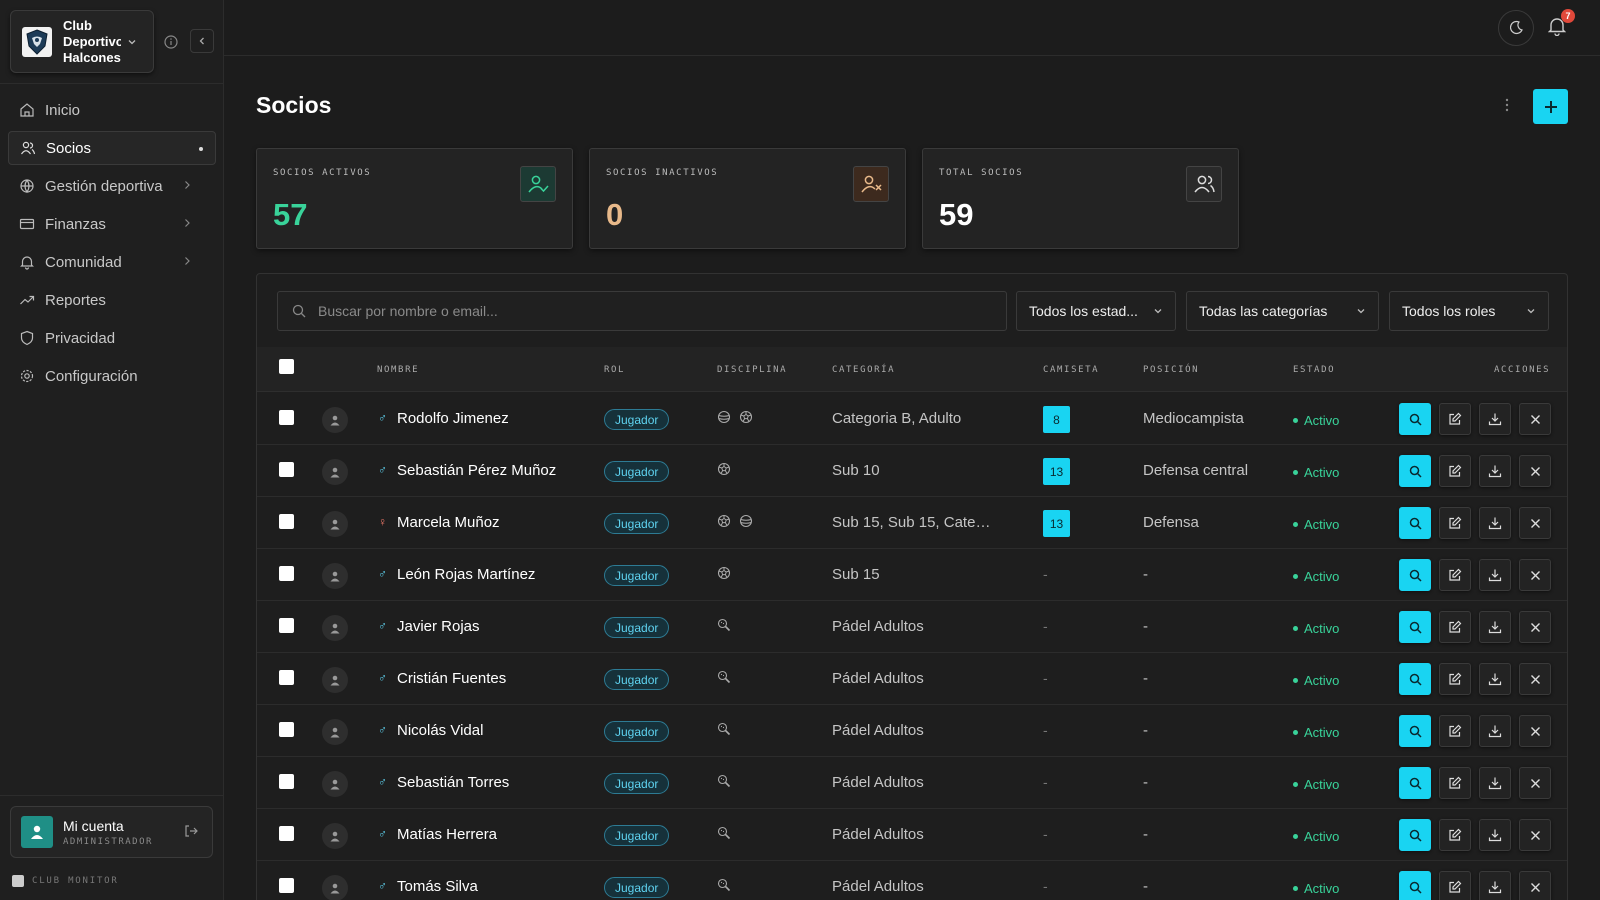 This screenshot has height=900, width=1600. What do you see at coordinates (111, 832) in the screenshot?
I see `account-card: Mi cuenta ADMINISTRADOR` at bounding box center [111, 832].